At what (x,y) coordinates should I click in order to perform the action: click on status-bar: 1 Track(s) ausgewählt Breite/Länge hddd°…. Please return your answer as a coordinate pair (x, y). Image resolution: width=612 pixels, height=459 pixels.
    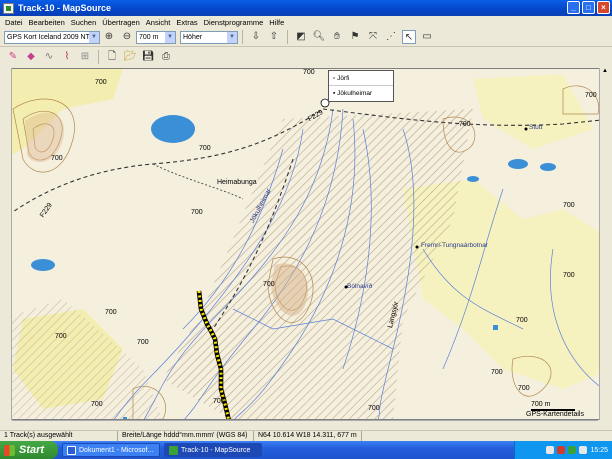
    Looking at the image, I should click on (306, 435).